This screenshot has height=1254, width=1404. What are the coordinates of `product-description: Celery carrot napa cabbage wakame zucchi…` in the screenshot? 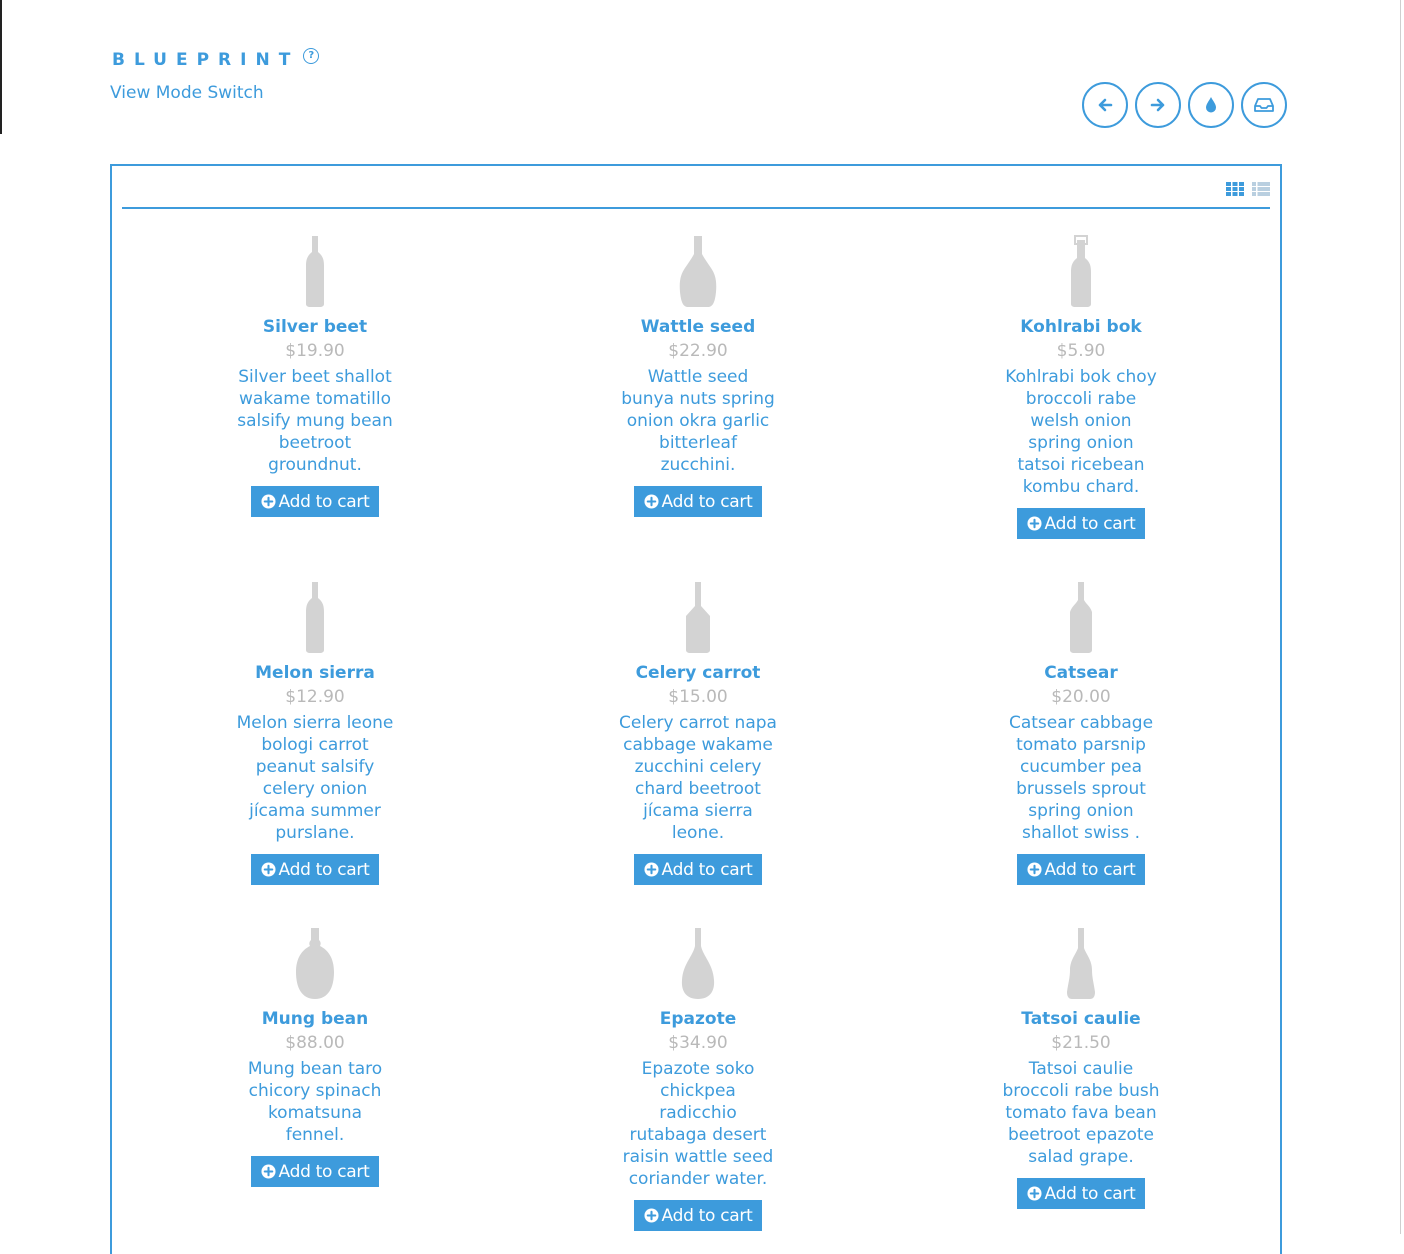 It's located at (698, 778).